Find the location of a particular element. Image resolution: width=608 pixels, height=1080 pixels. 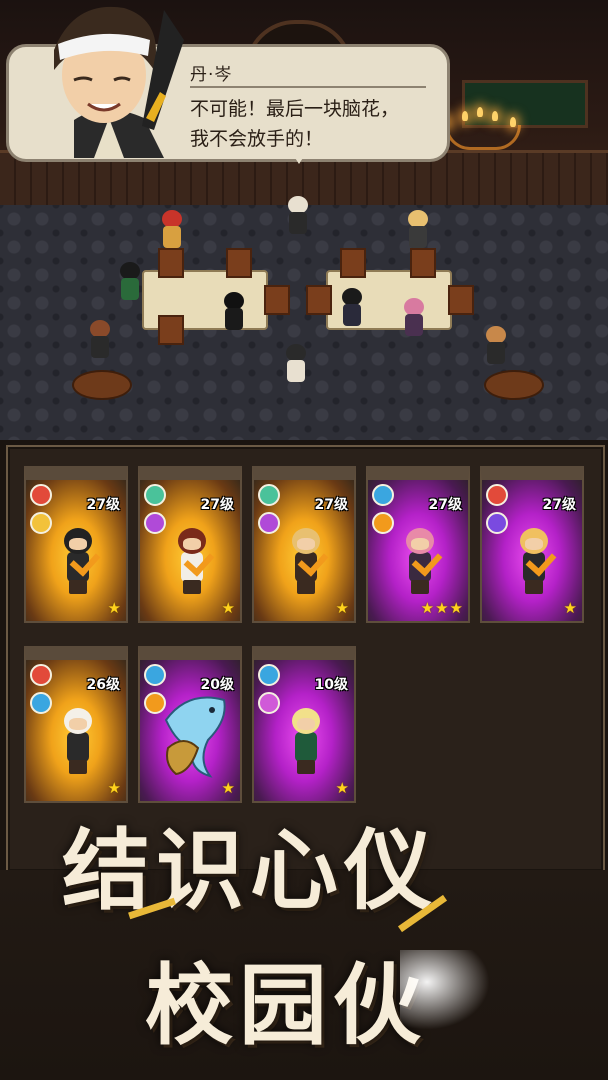

speaker-name: 丹·岑 is located at coordinates (211, 75).